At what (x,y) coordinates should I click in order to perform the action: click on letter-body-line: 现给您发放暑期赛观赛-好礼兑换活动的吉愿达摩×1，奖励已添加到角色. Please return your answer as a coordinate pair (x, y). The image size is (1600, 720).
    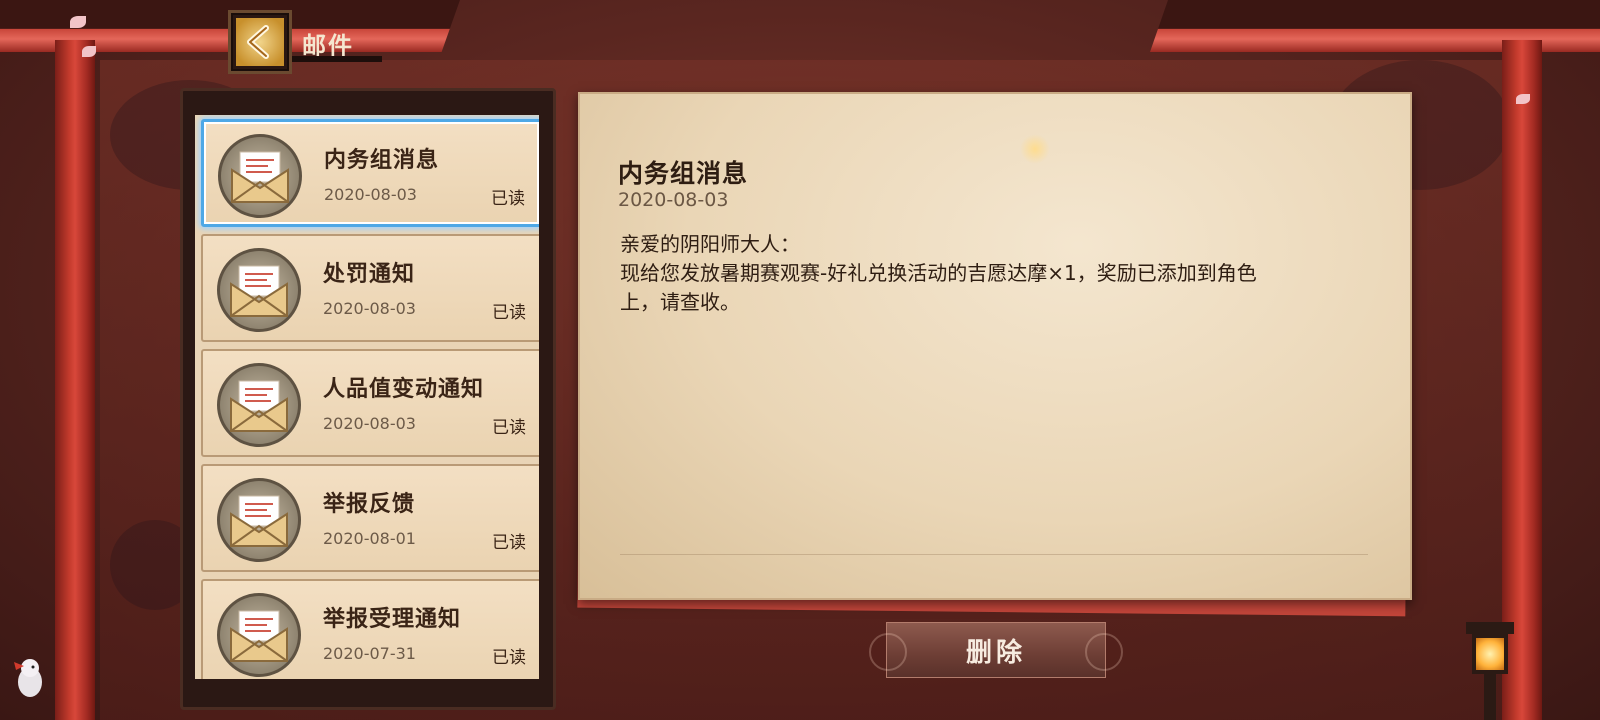
    Looking at the image, I should click on (938, 273).